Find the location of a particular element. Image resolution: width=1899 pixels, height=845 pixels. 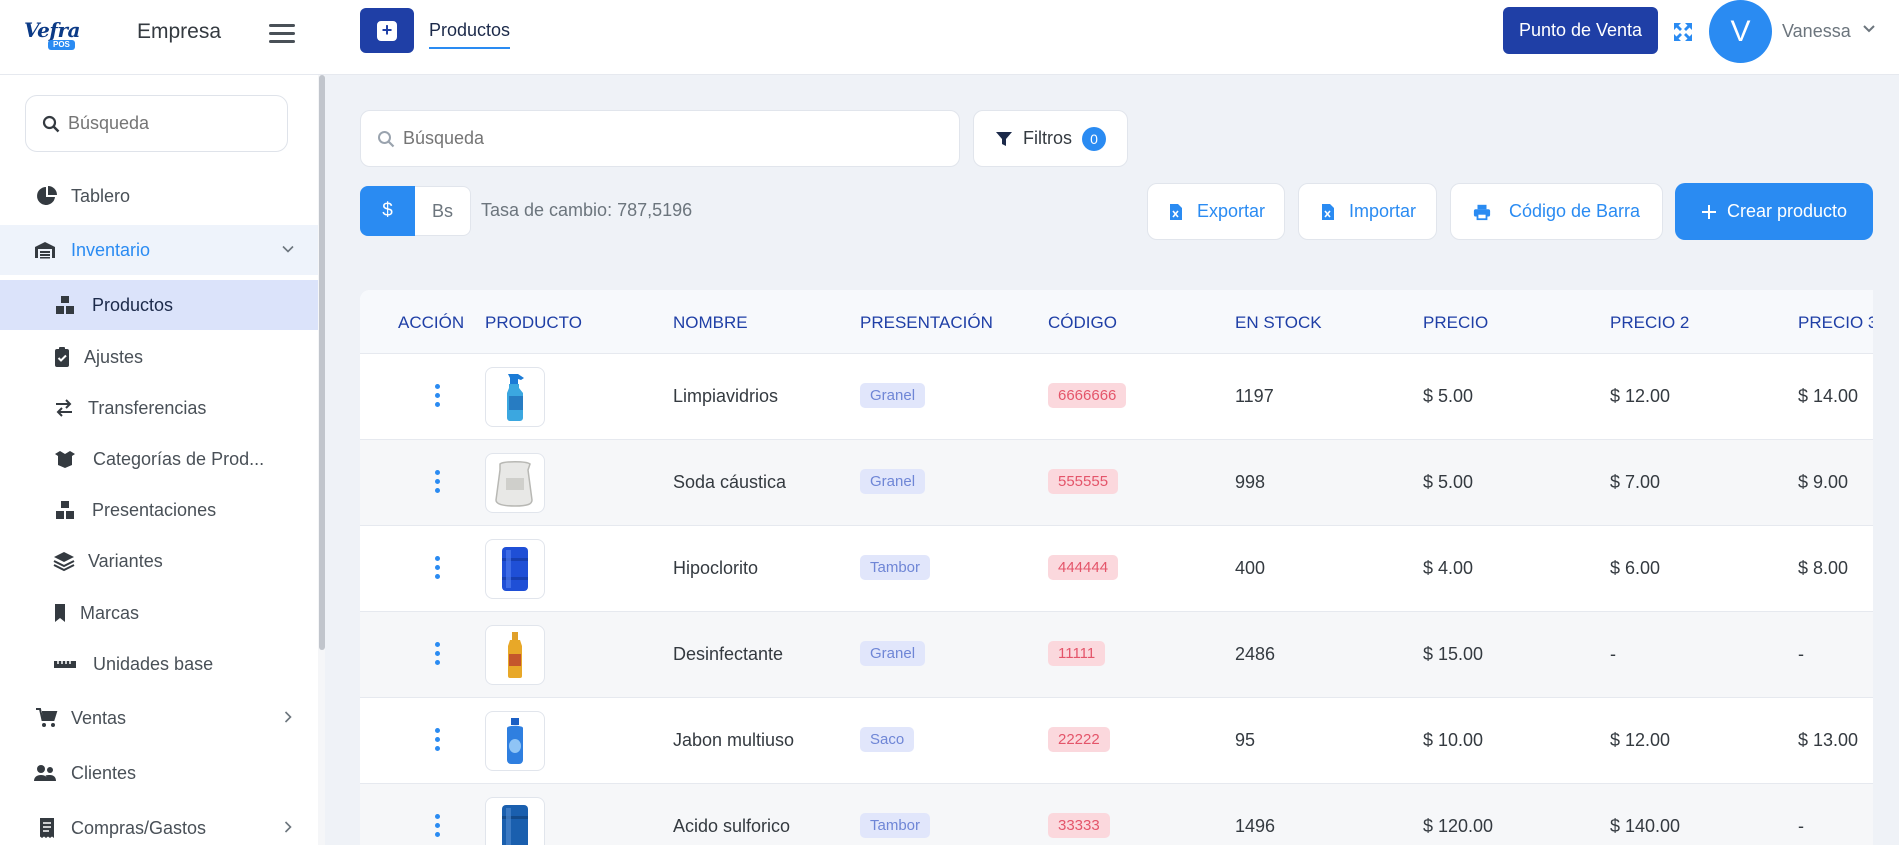

tab-productos: Productos is located at coordinates (470, 34).